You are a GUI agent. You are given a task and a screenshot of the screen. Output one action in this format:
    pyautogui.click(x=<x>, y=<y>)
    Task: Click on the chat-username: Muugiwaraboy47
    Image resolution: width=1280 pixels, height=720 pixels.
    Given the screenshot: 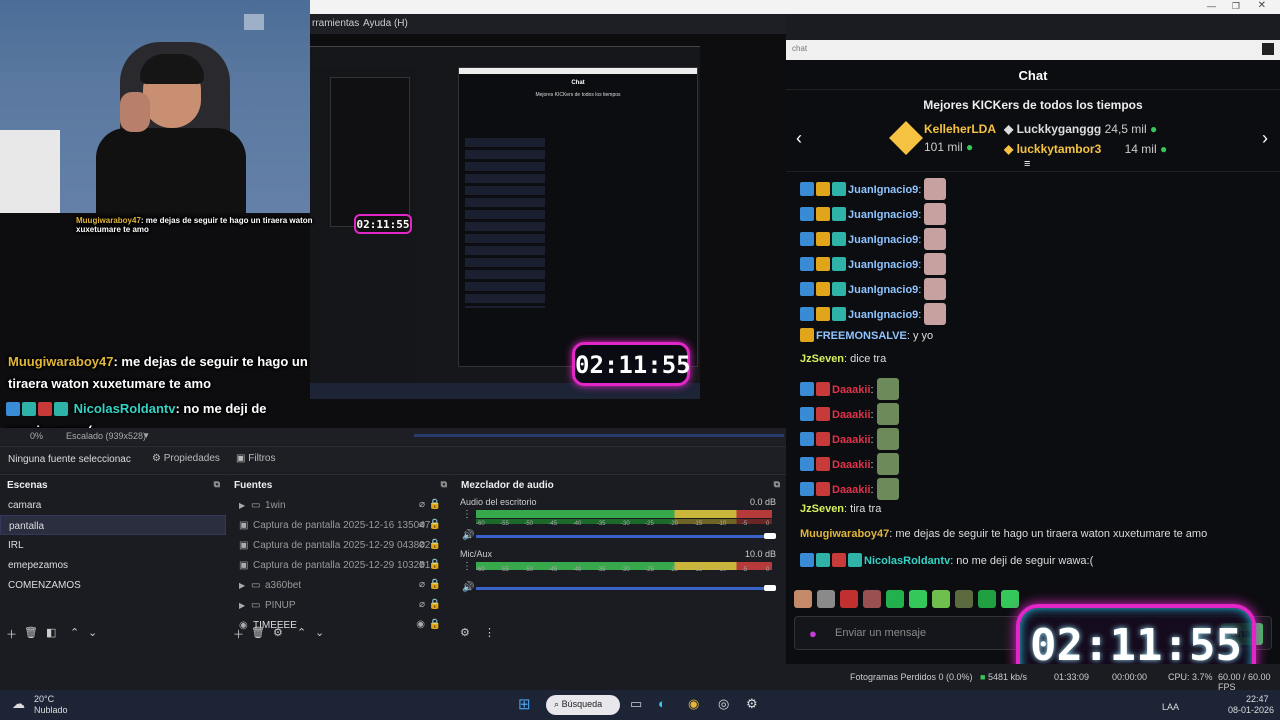 What is the action you would take?
    pyautogui.click(x=844, y=534)
    